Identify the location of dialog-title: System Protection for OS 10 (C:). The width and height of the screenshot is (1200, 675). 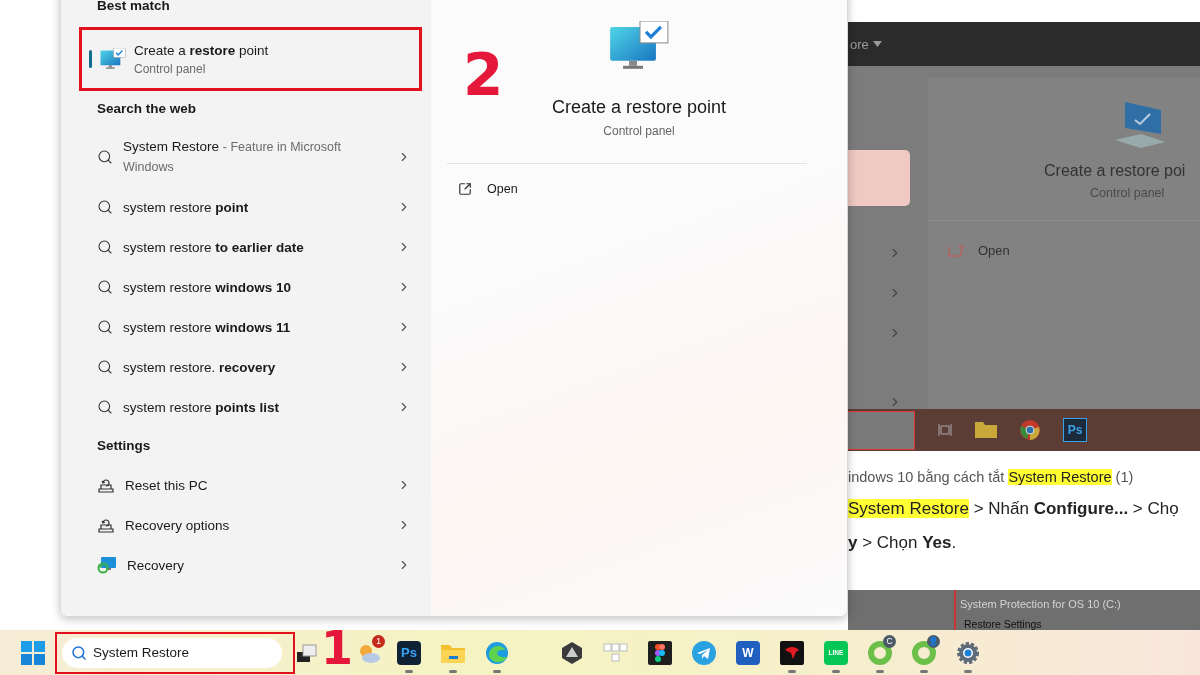
(1041, 604).